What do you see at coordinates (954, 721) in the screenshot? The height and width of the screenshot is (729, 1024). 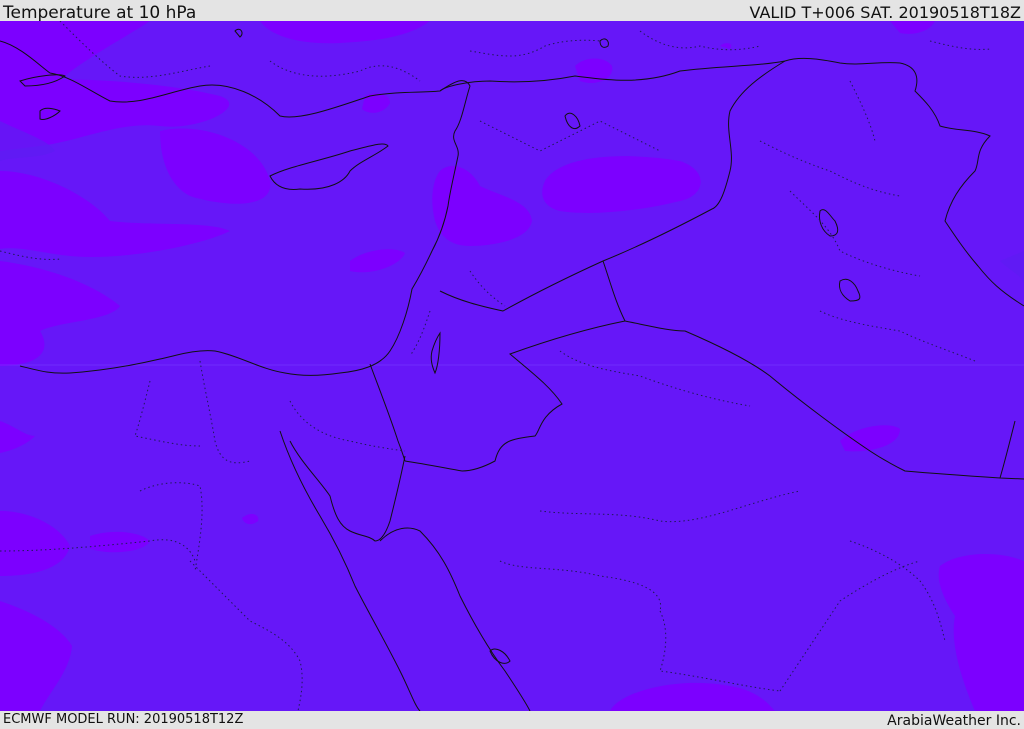 I see `credit-text: ArabiaWeather Inc.` at bounding box center [954, 721].